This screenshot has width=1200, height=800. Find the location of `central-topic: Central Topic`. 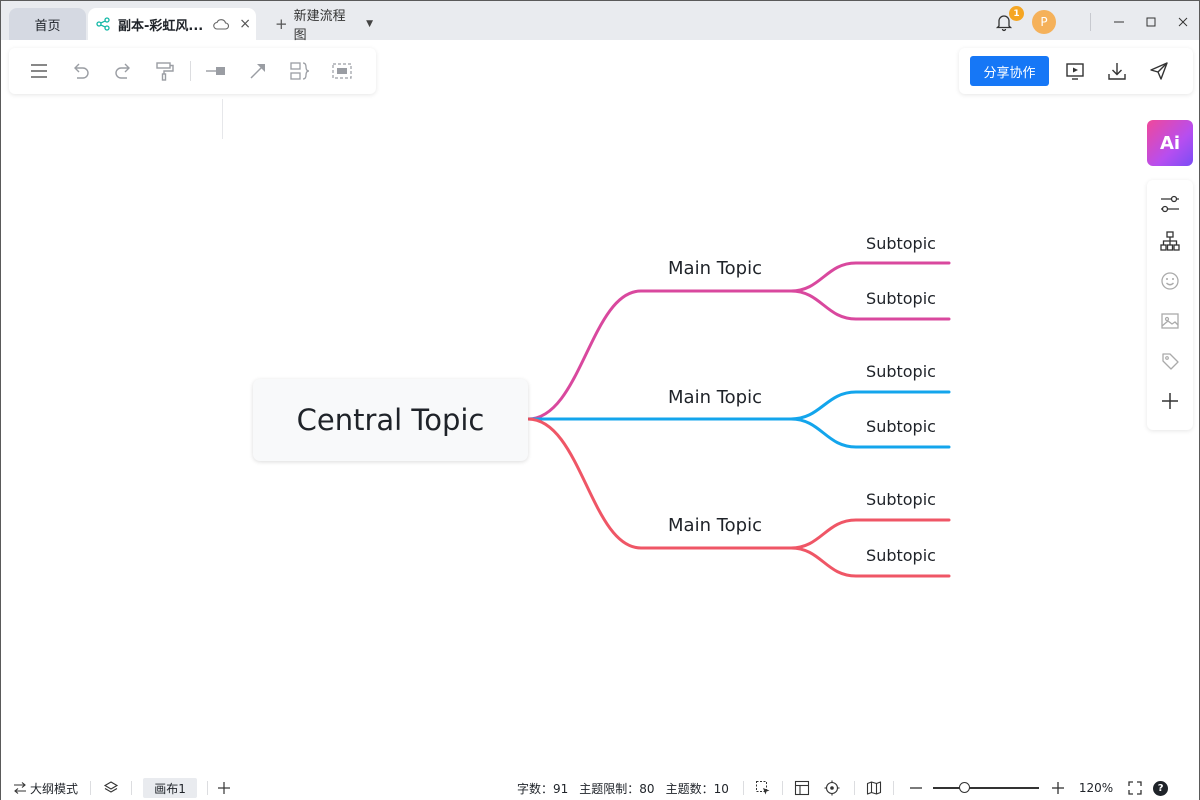

central-topic: Central Topic is located at coordinates (390, 420).